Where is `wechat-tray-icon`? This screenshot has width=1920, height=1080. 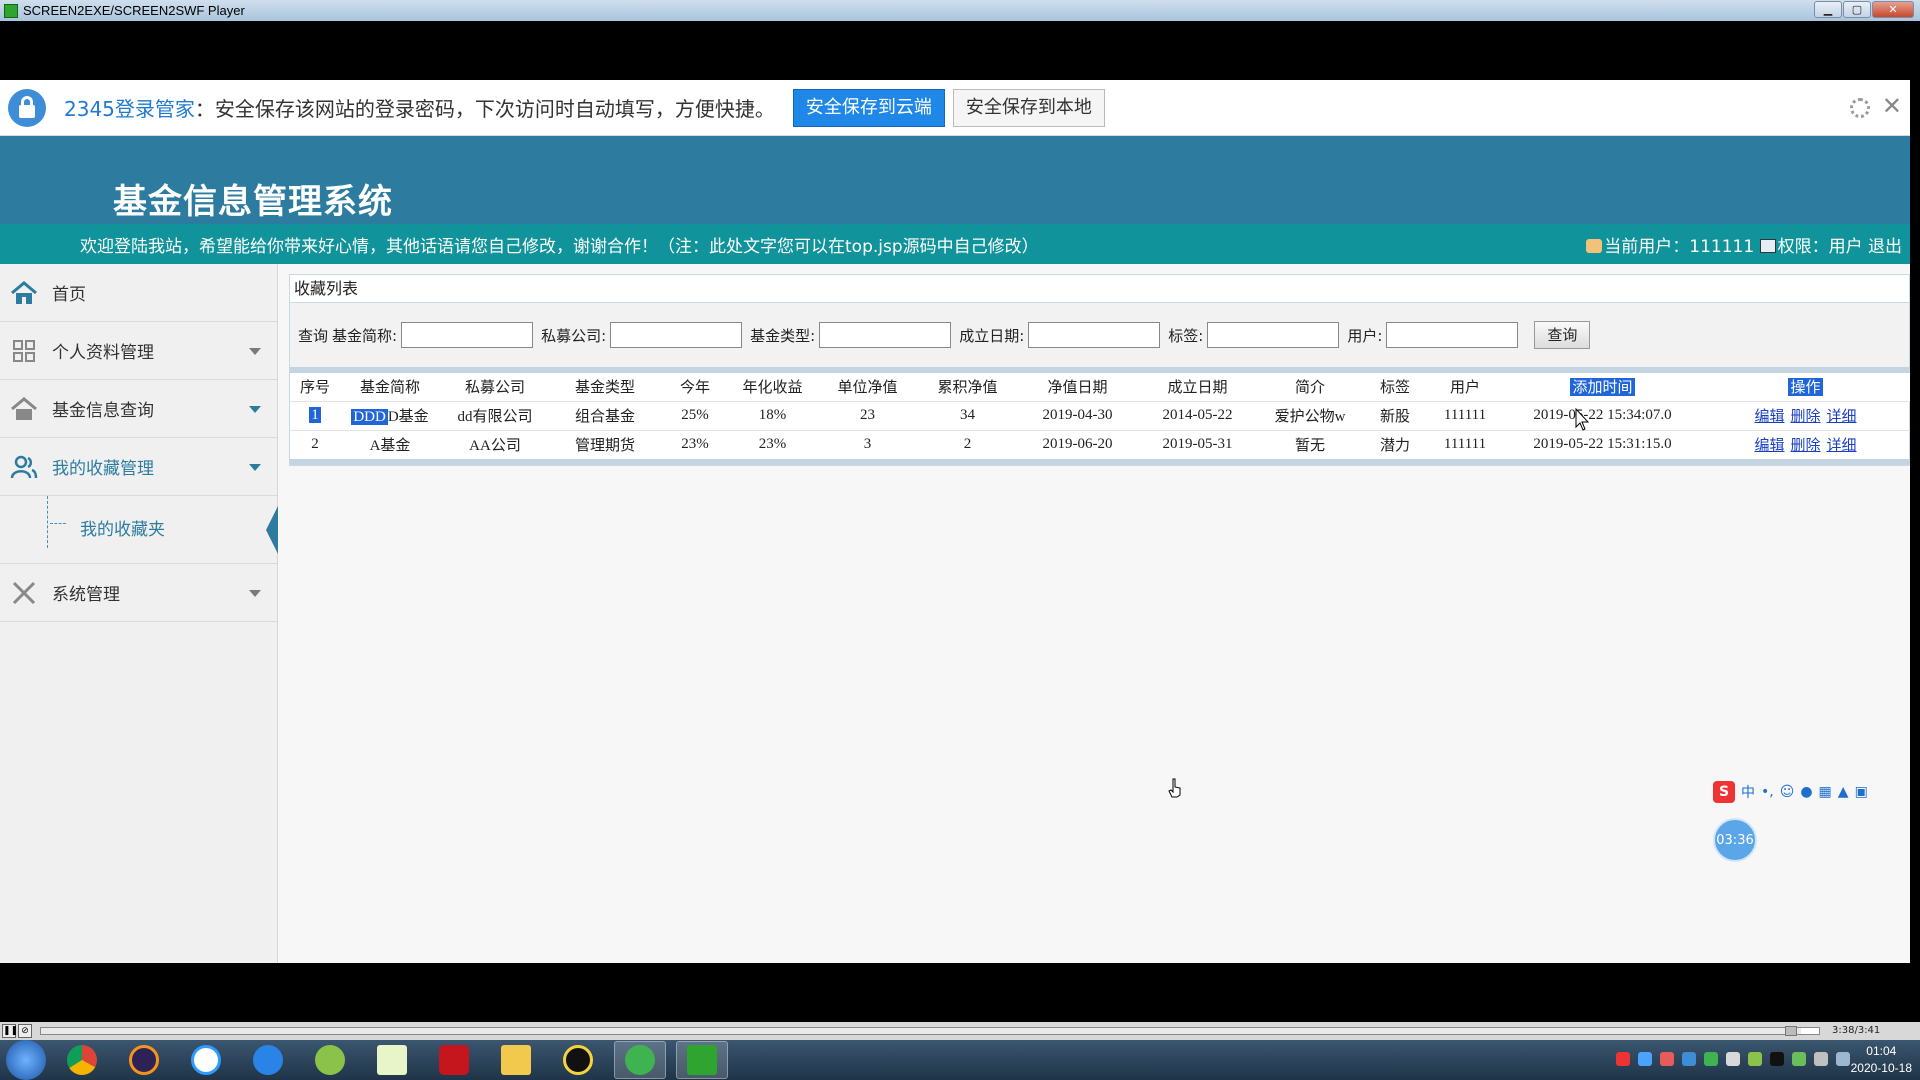 wechat-tray-icon is located at coordinates (1711, 1059).